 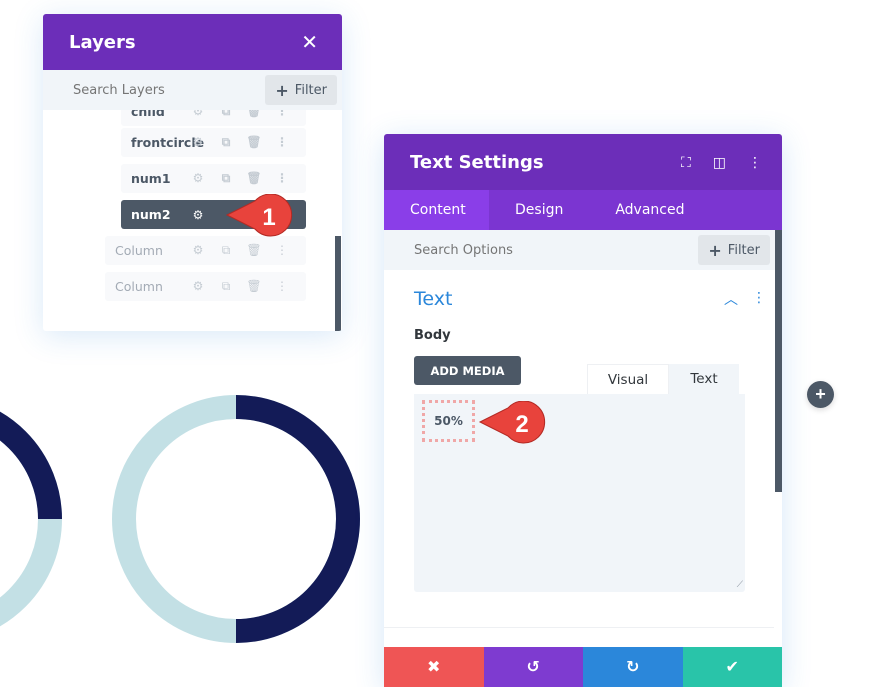 I want to click on left-ring, so click(x=31, y=519).